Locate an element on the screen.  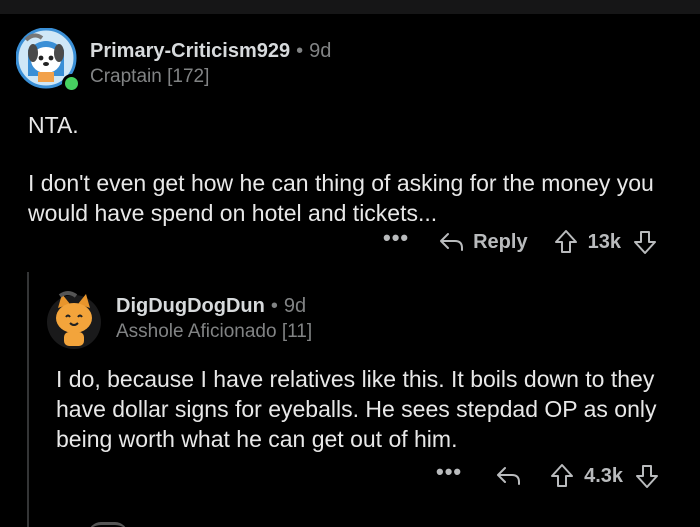
comment-paragraph: NTA. is located at coordinates (53, 125).